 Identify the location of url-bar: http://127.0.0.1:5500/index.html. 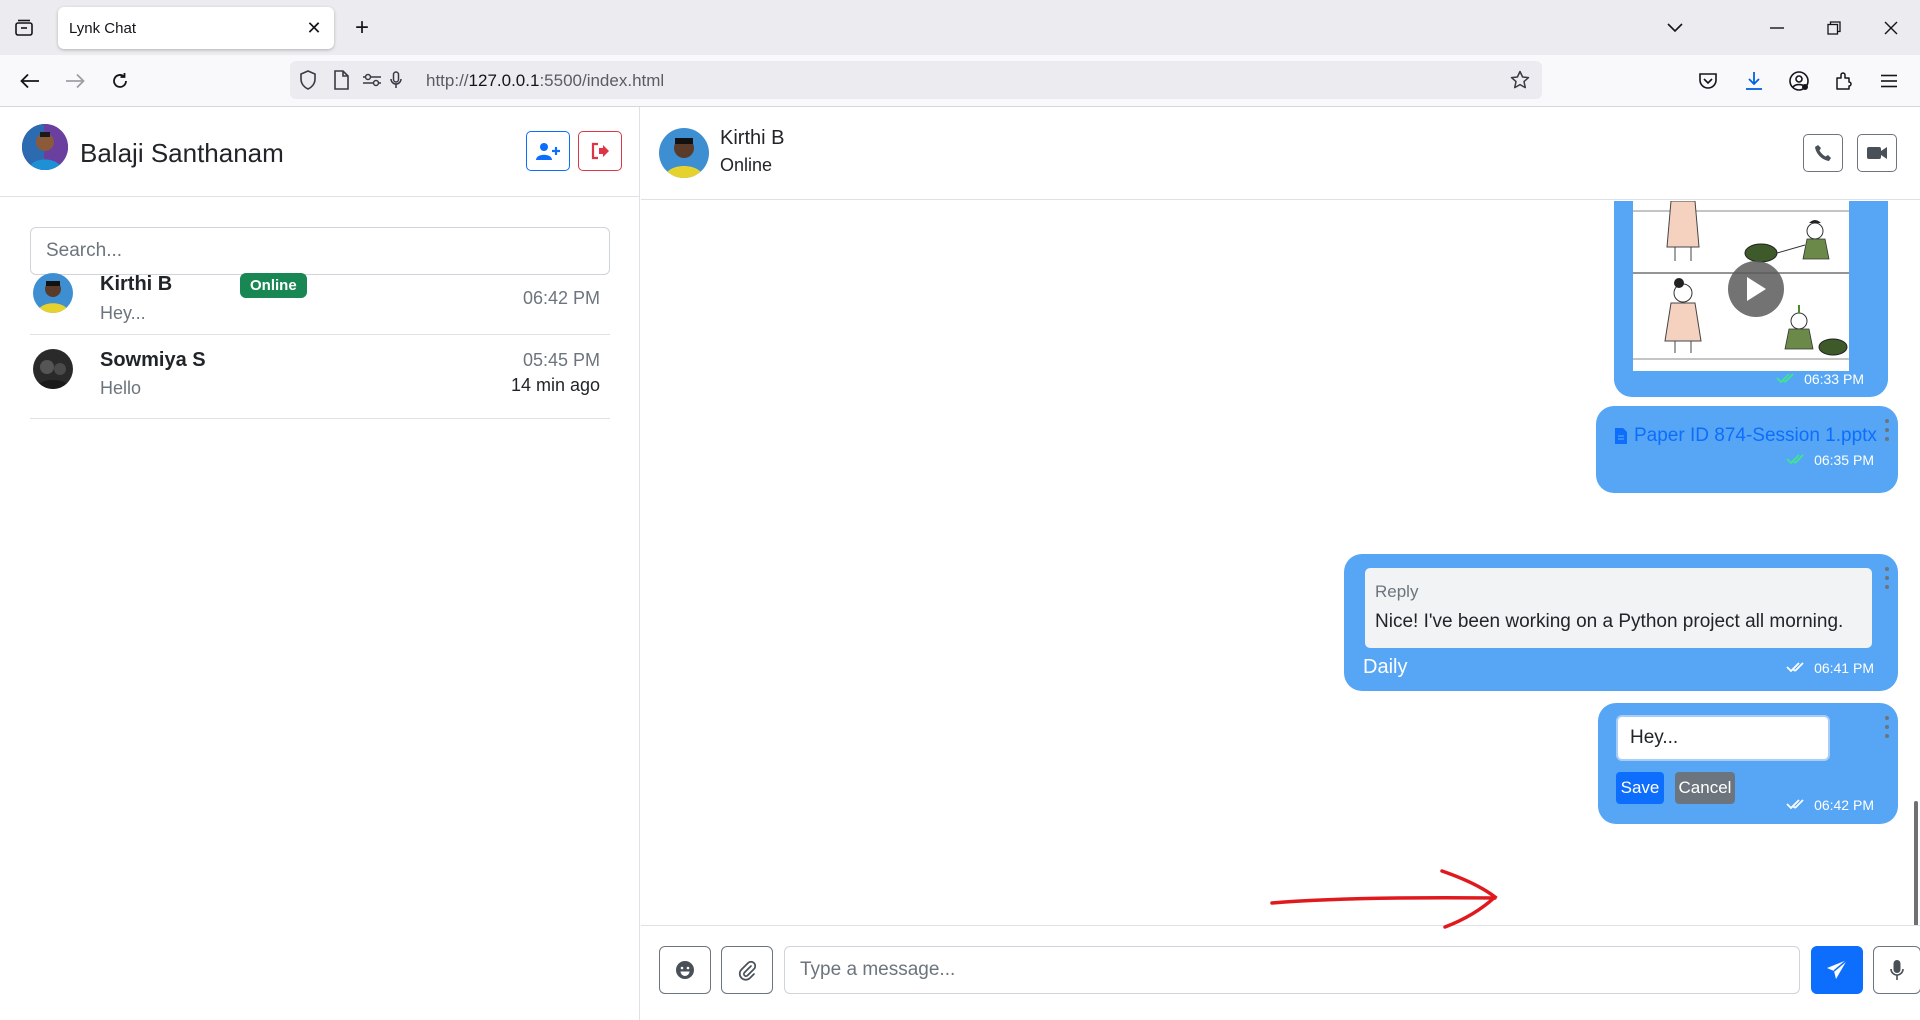
(916, 80).